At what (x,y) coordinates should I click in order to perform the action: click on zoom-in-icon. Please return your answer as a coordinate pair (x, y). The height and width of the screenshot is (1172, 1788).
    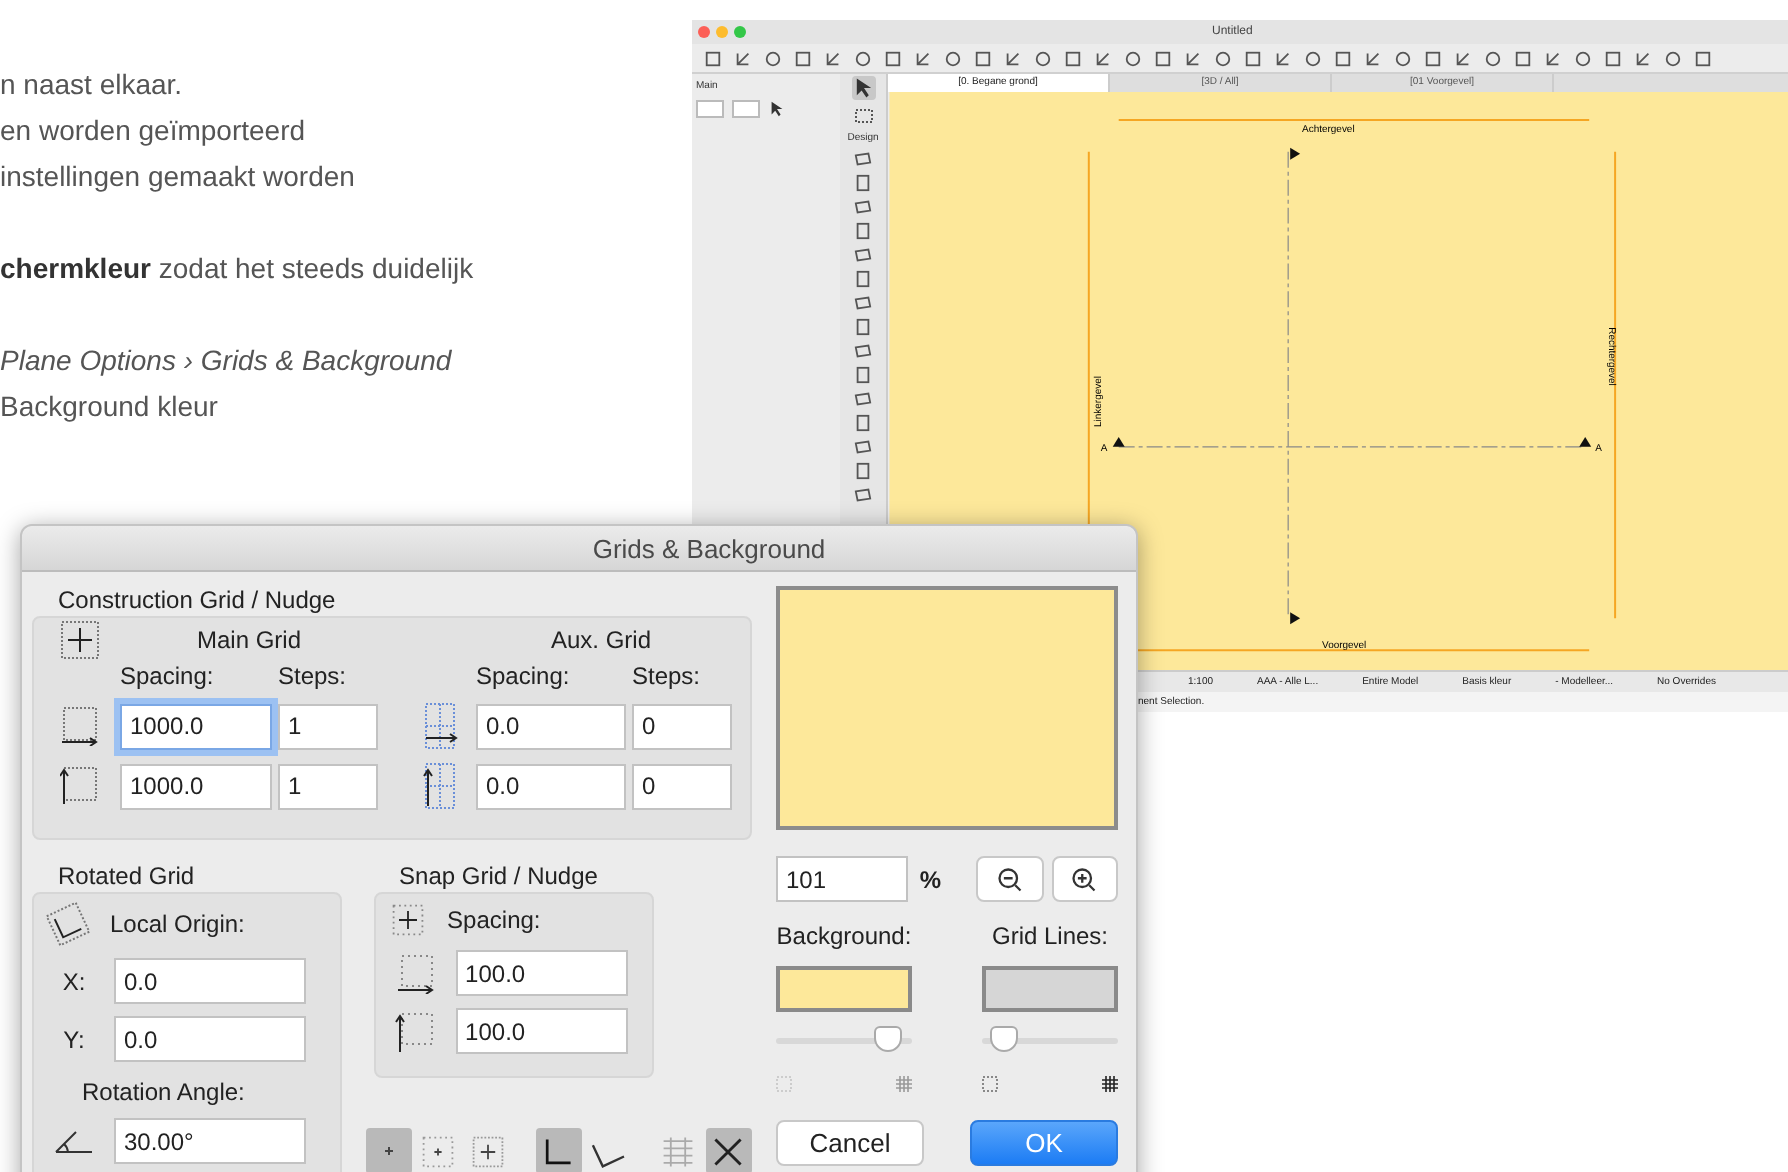
    Looking at the image, I should click on (1084, 879).